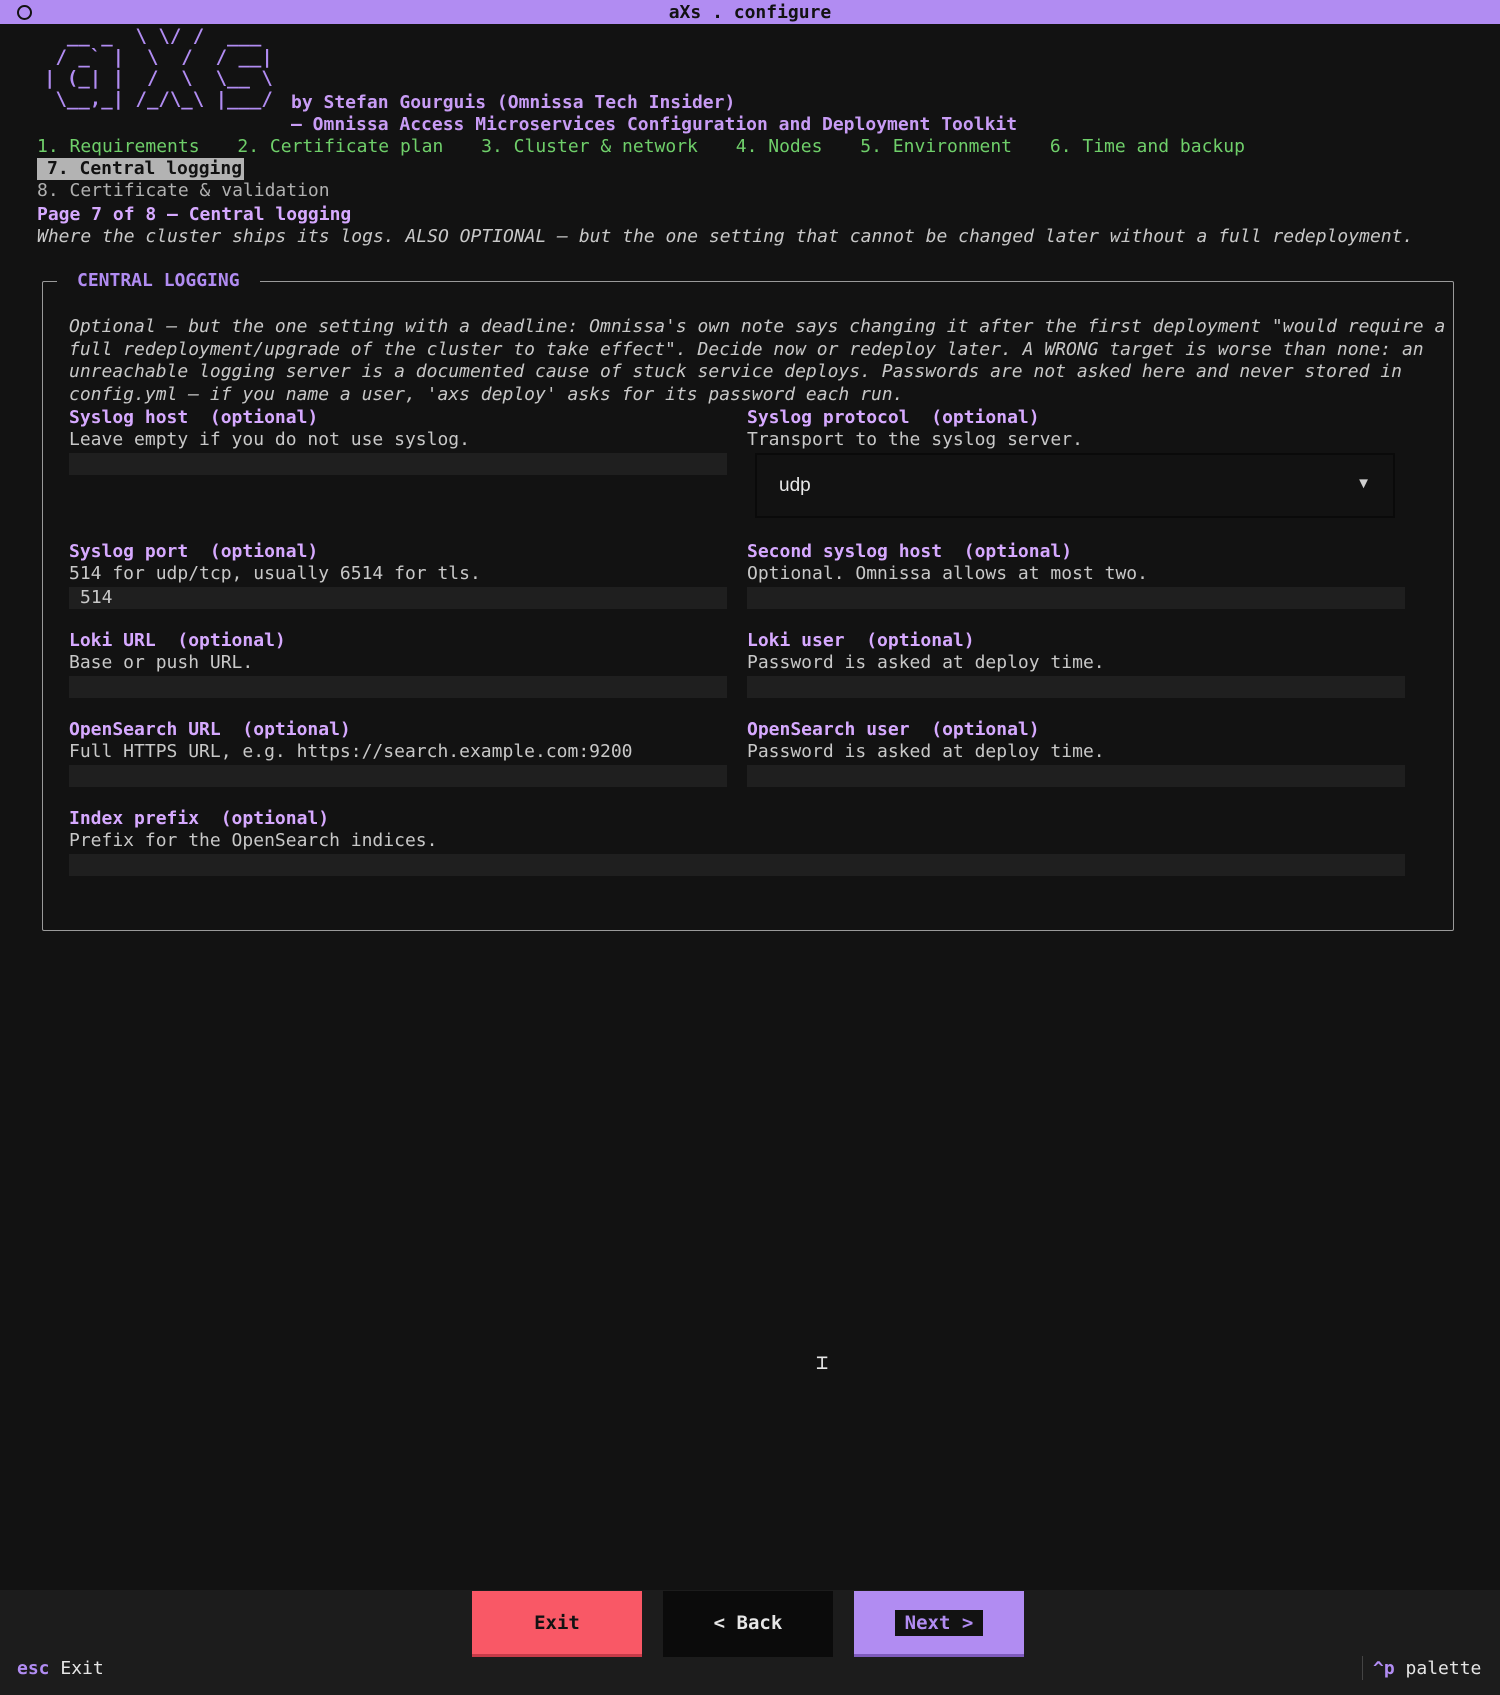 The width and height of the screenshot is (1500, 1695). I want to click on syslog-protocol-label: Syslog protocol (optional), so click(893, 417).